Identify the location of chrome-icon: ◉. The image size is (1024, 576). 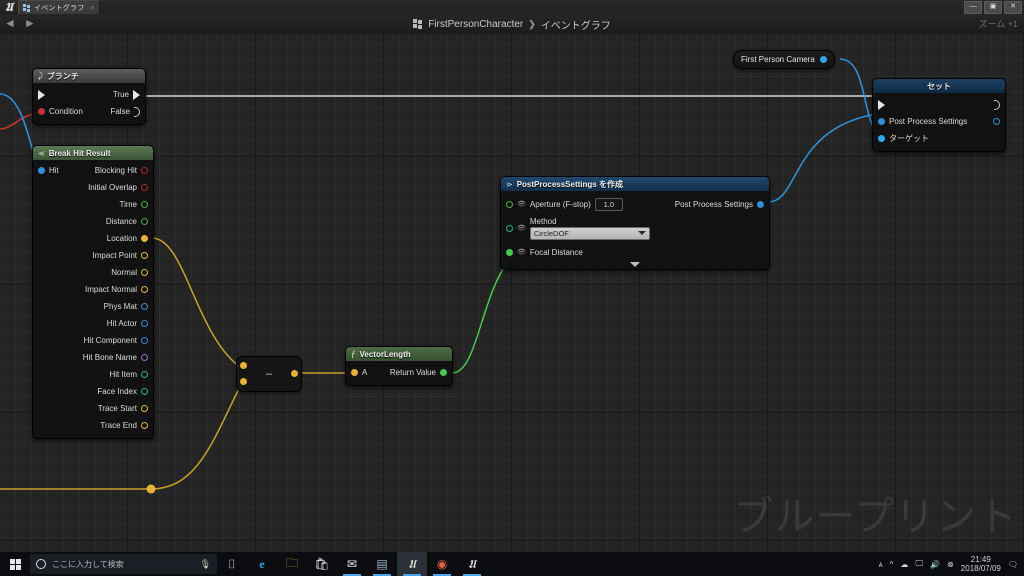
(442, 564).